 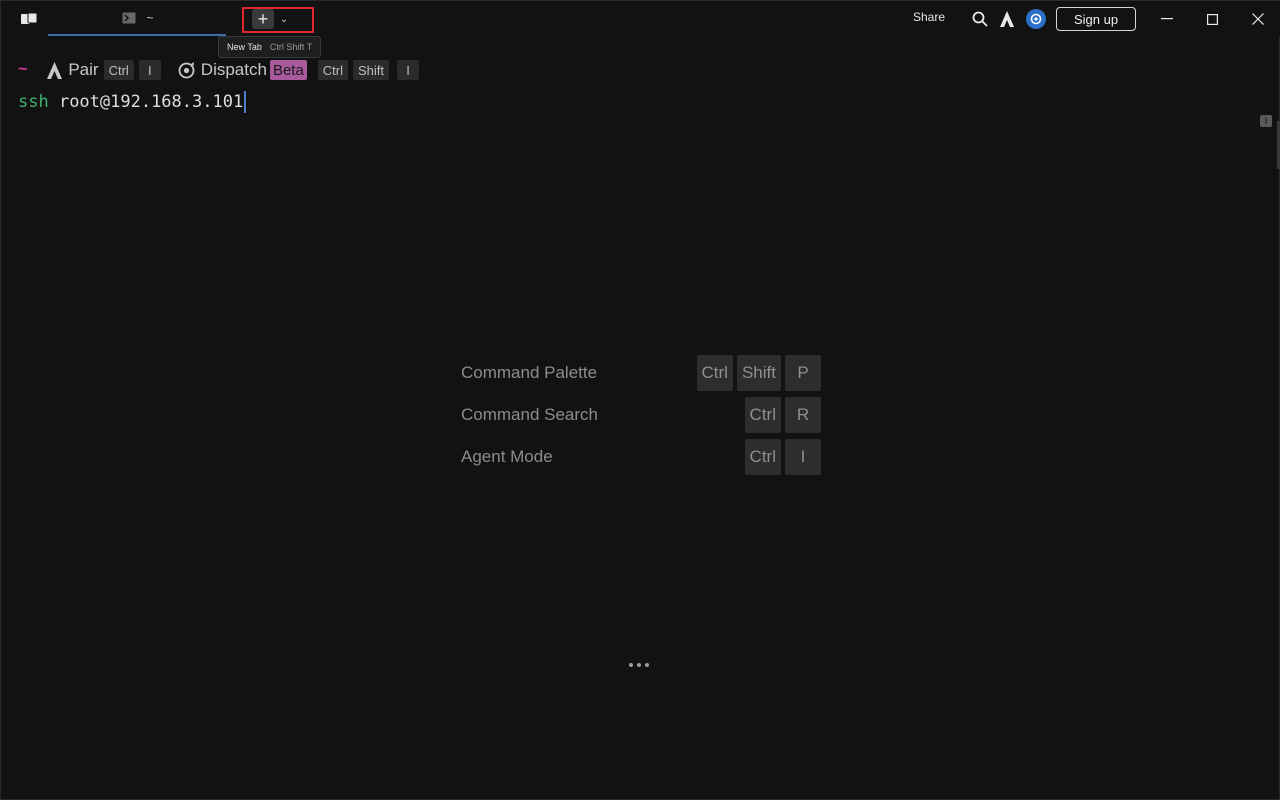 I want to click on active-tab-indicator, so click(x=137, y=35).